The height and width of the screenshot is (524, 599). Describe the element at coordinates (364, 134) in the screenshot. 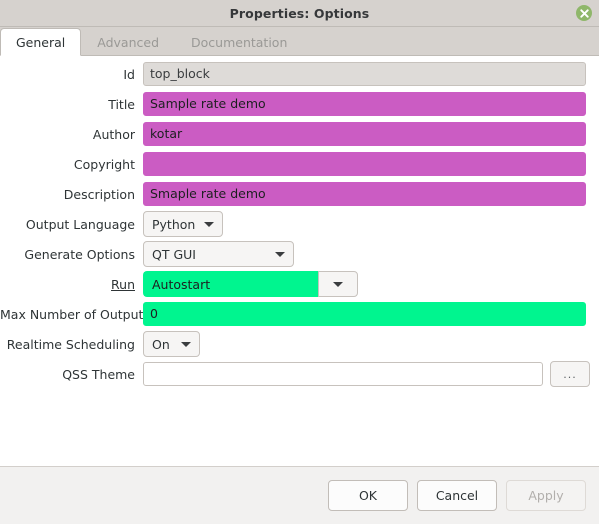

I see `author-input` at that location.